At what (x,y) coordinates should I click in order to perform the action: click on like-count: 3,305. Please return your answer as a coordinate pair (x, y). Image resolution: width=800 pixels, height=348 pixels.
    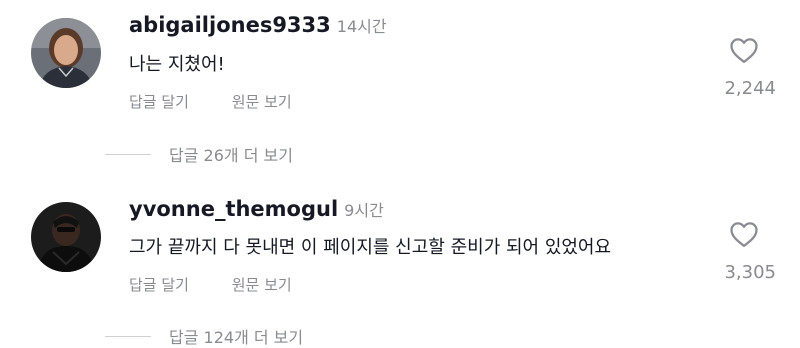
    Looking at the image, I should click on (750, 272).